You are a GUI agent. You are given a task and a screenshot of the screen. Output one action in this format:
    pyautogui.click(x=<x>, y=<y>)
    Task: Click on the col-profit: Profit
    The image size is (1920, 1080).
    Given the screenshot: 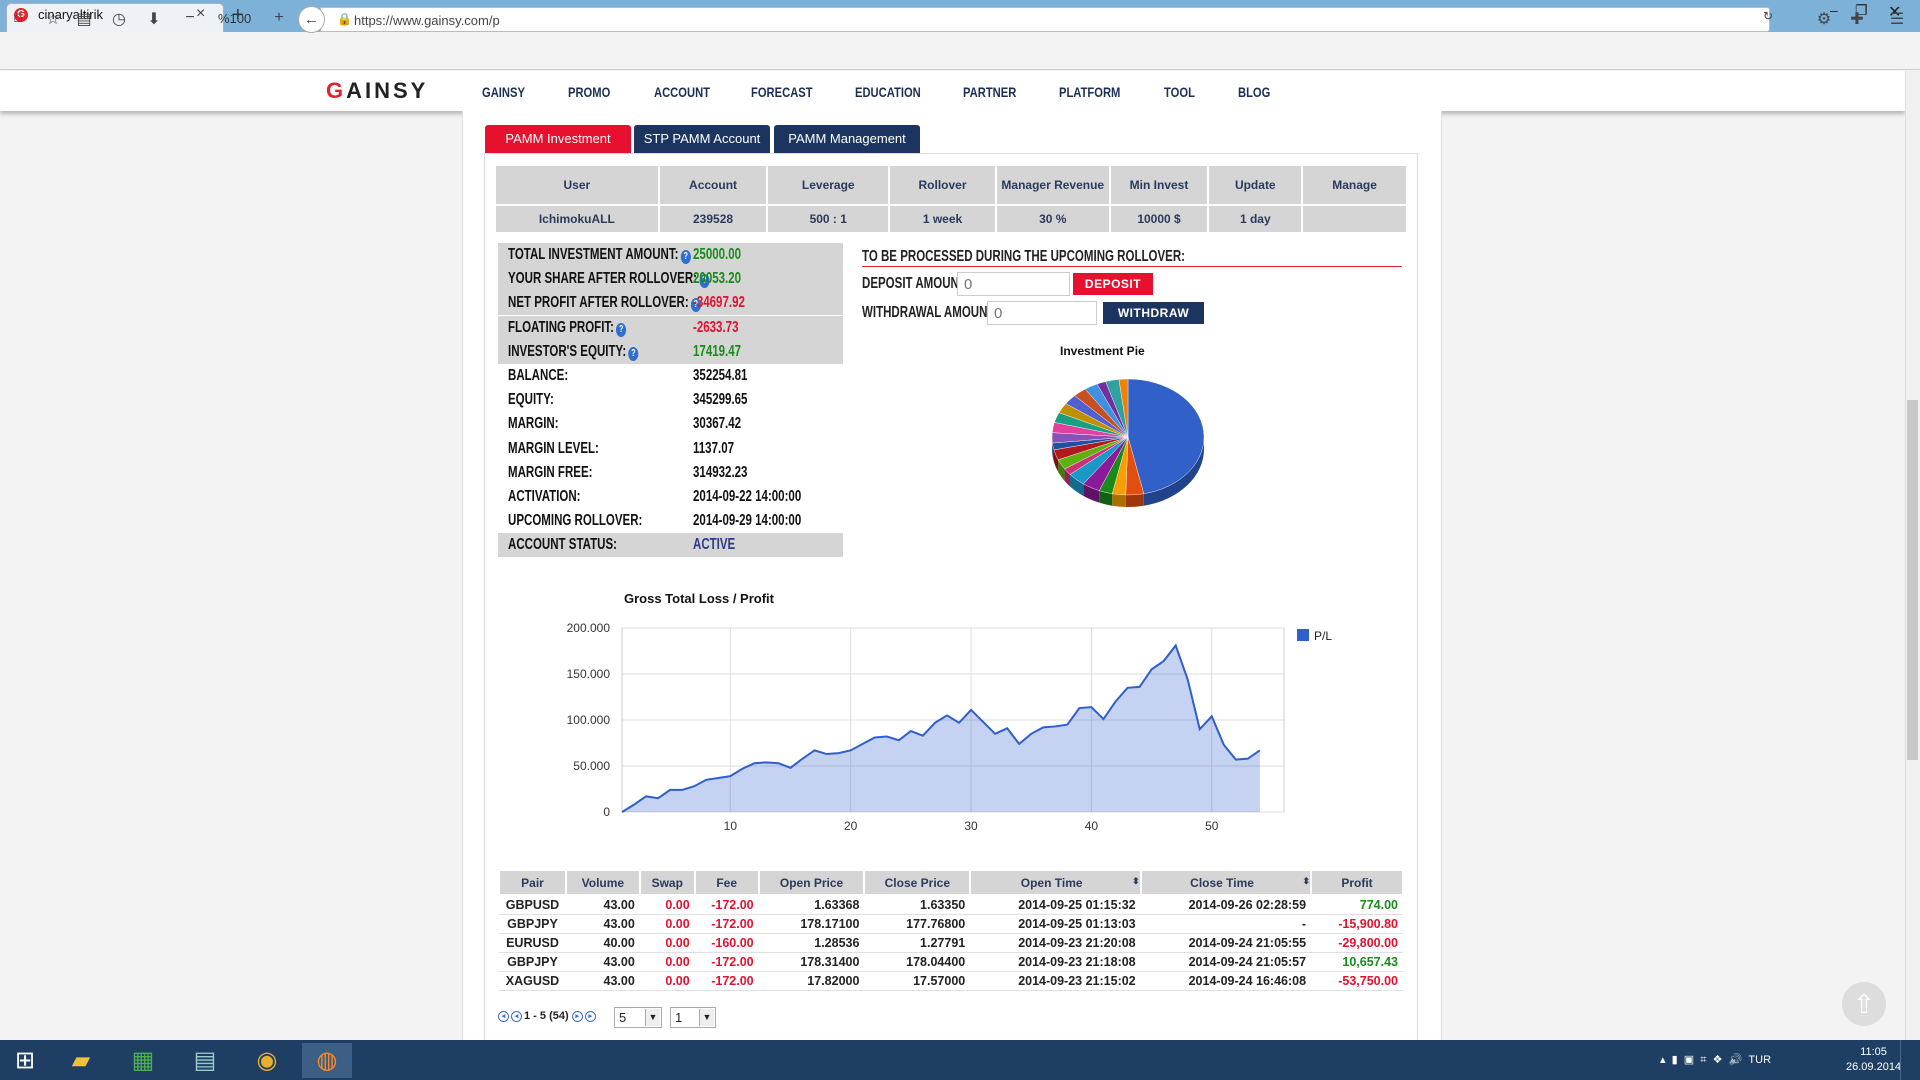 What is the action you would take?
    pyautogui.click(x=1357, y=882)
    